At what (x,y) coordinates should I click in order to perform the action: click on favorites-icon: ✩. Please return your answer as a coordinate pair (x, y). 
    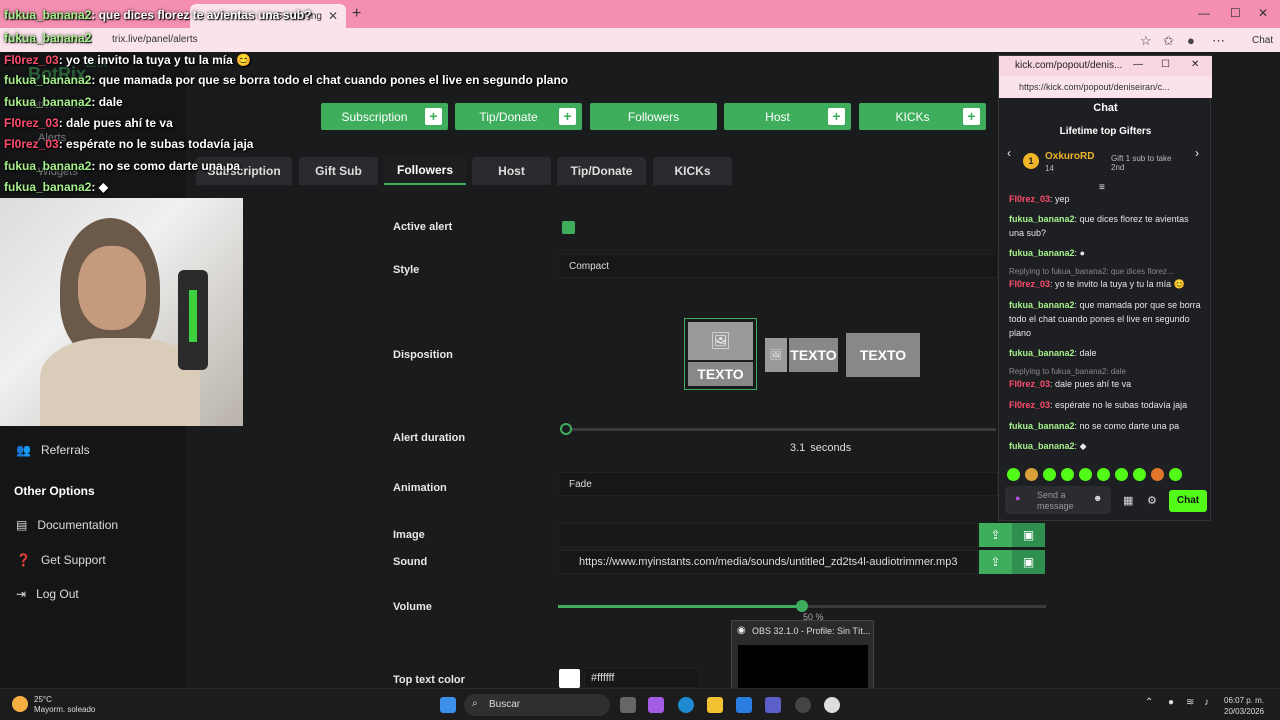
    Looking at the image, I should click on (1168, 41).